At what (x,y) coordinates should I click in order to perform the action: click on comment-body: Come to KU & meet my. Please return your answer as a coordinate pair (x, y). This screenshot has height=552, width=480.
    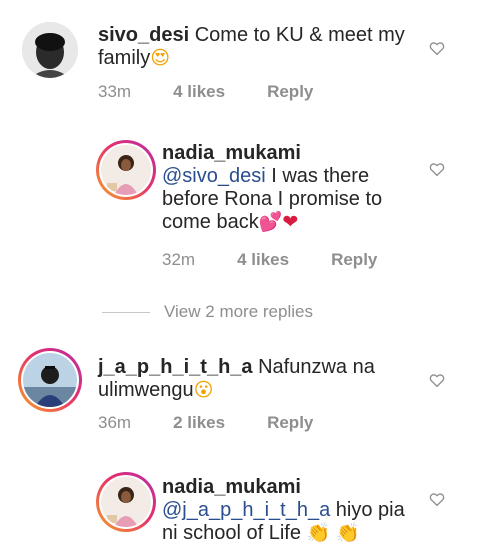
    Looking at the image, I should click on (299, 35).